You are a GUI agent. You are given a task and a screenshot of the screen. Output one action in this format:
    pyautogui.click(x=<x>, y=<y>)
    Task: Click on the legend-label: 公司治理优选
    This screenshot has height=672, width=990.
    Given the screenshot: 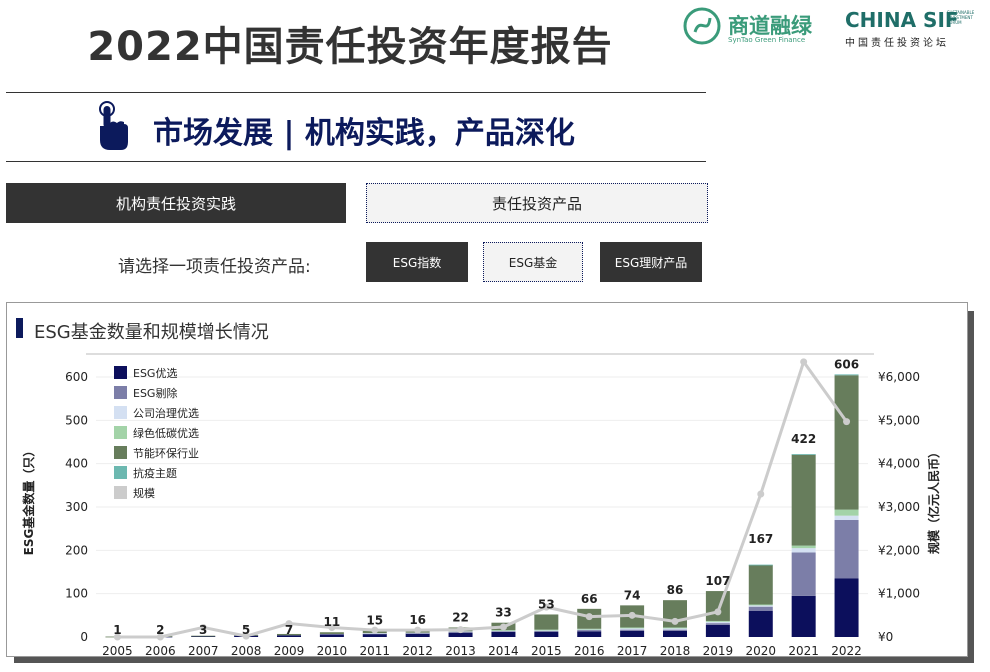 What is the action you would take?
    pyautogui.click(x=166, y=413)
    